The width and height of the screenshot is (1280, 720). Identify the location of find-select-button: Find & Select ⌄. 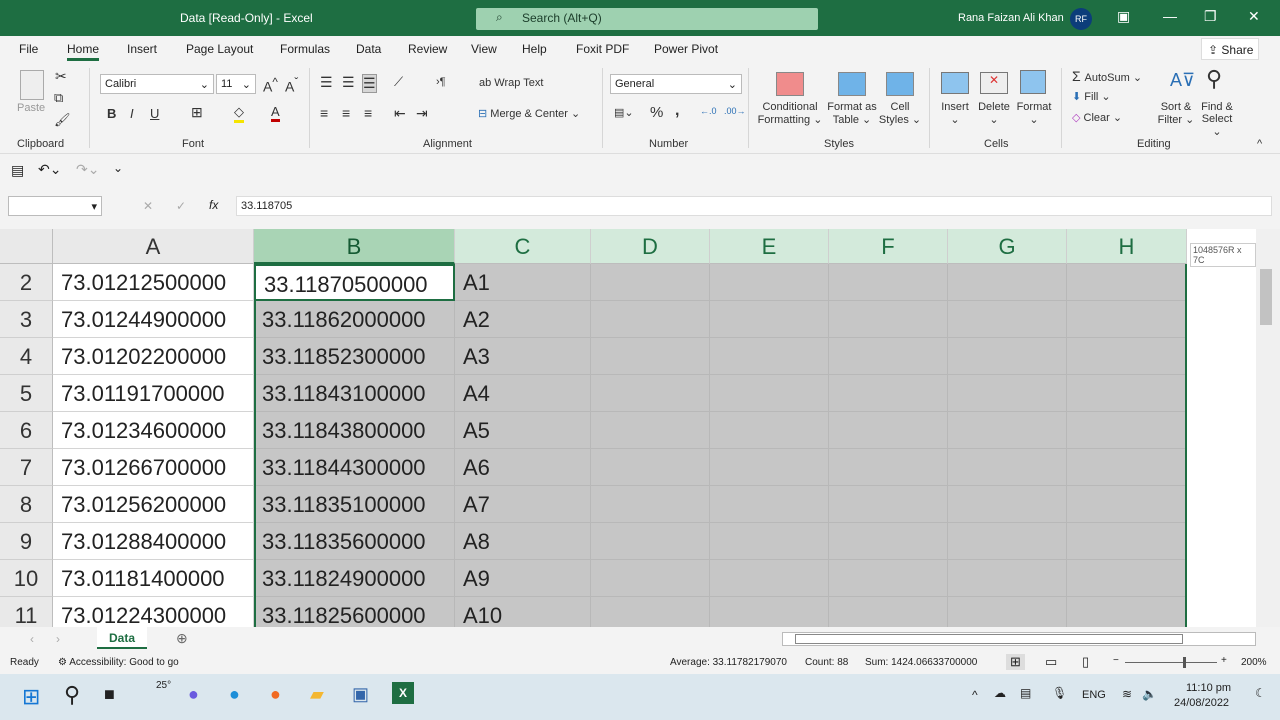
(1217, 119).